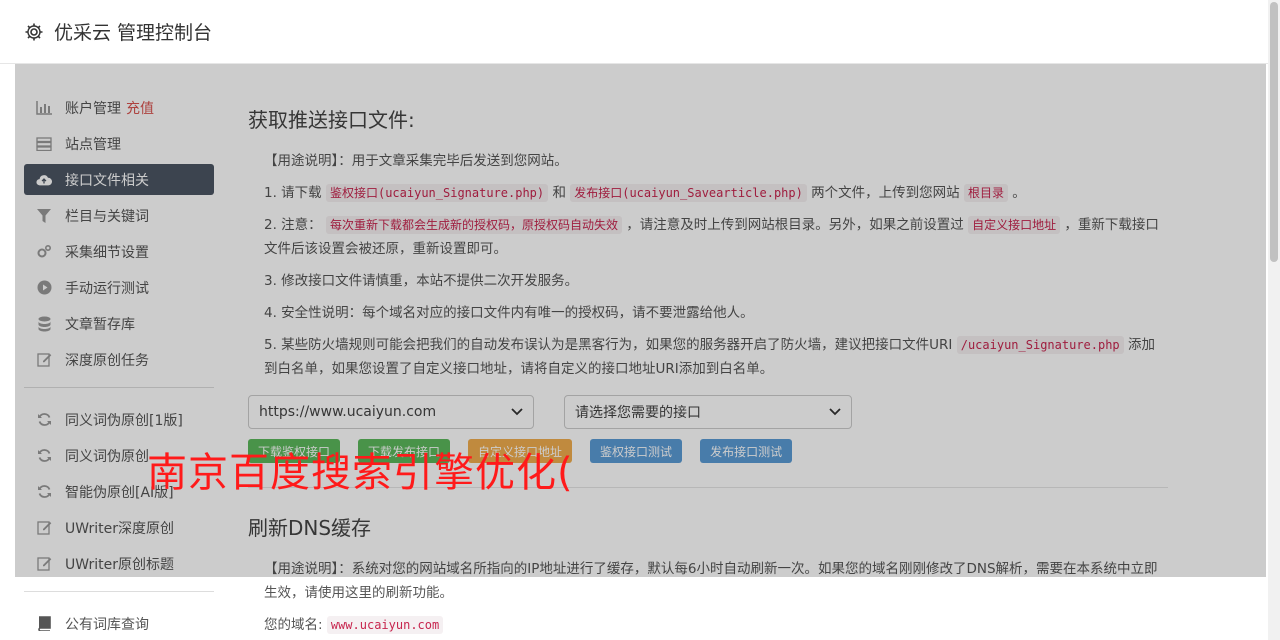  Describe the element at coordinates (107, 252) in the screenshot. I see `sidebar-item-label: 采集细节设置` at that location.